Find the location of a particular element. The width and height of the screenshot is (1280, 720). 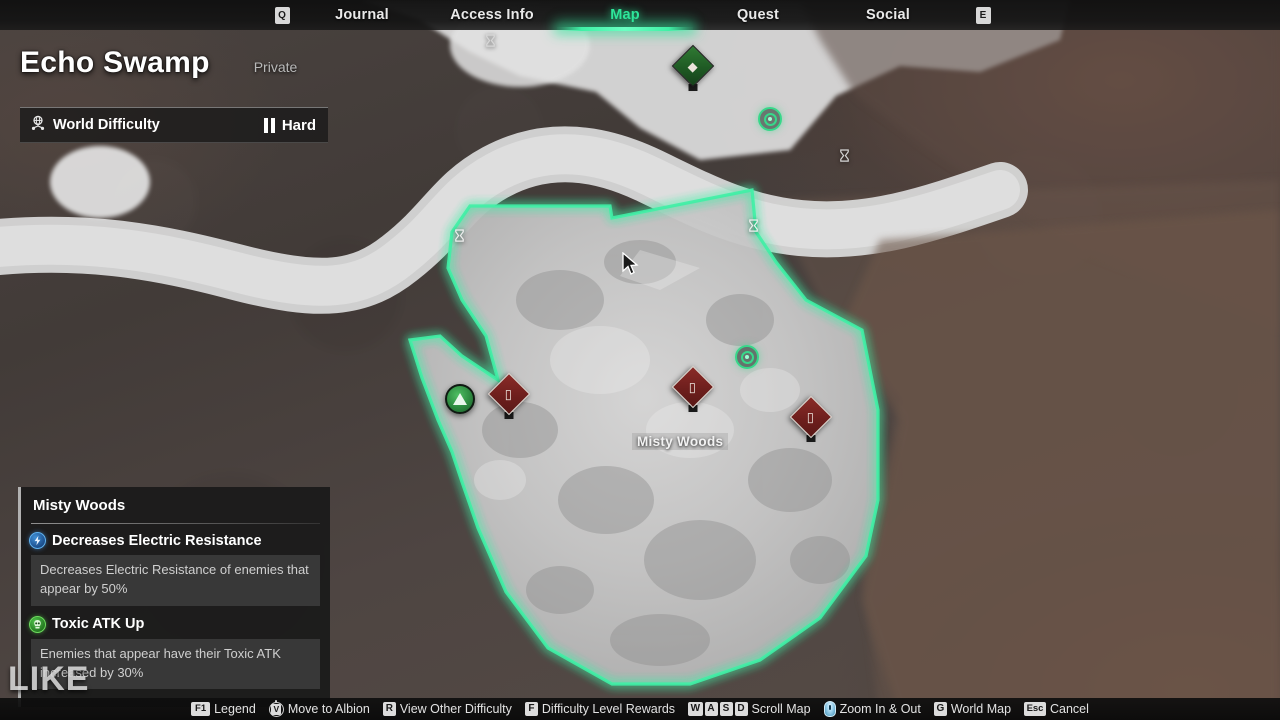

world-difficulty-label: World Difficulty is located at coordinates (106, 125).